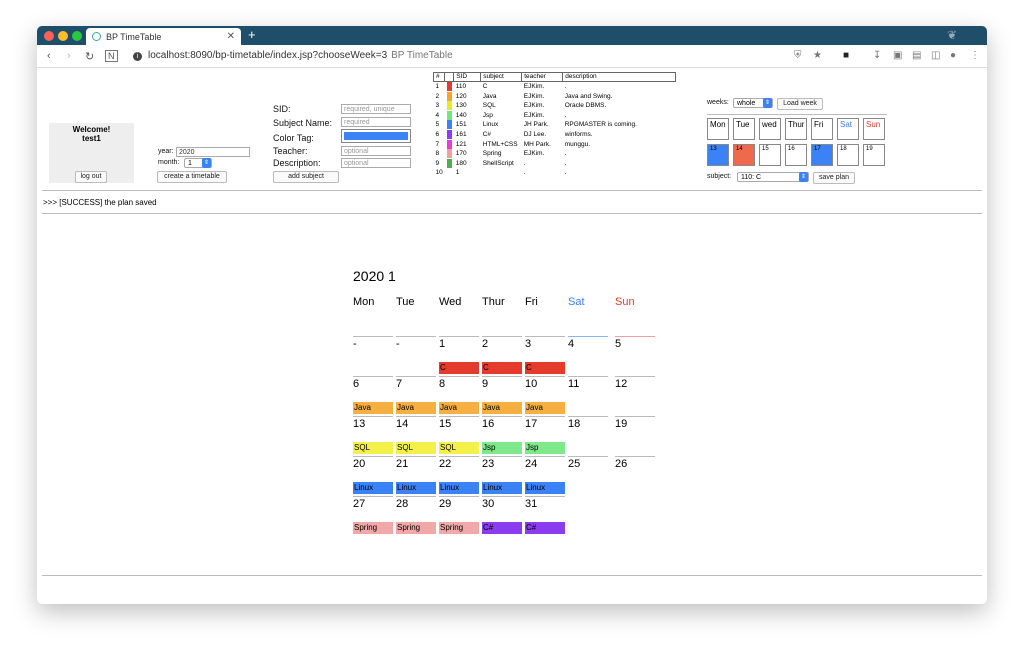 This screenshot has height=653, width=1024. Describe the element at coordinates (718, 155) in the screenshot. I see `week-day-cell: 13` at that location.